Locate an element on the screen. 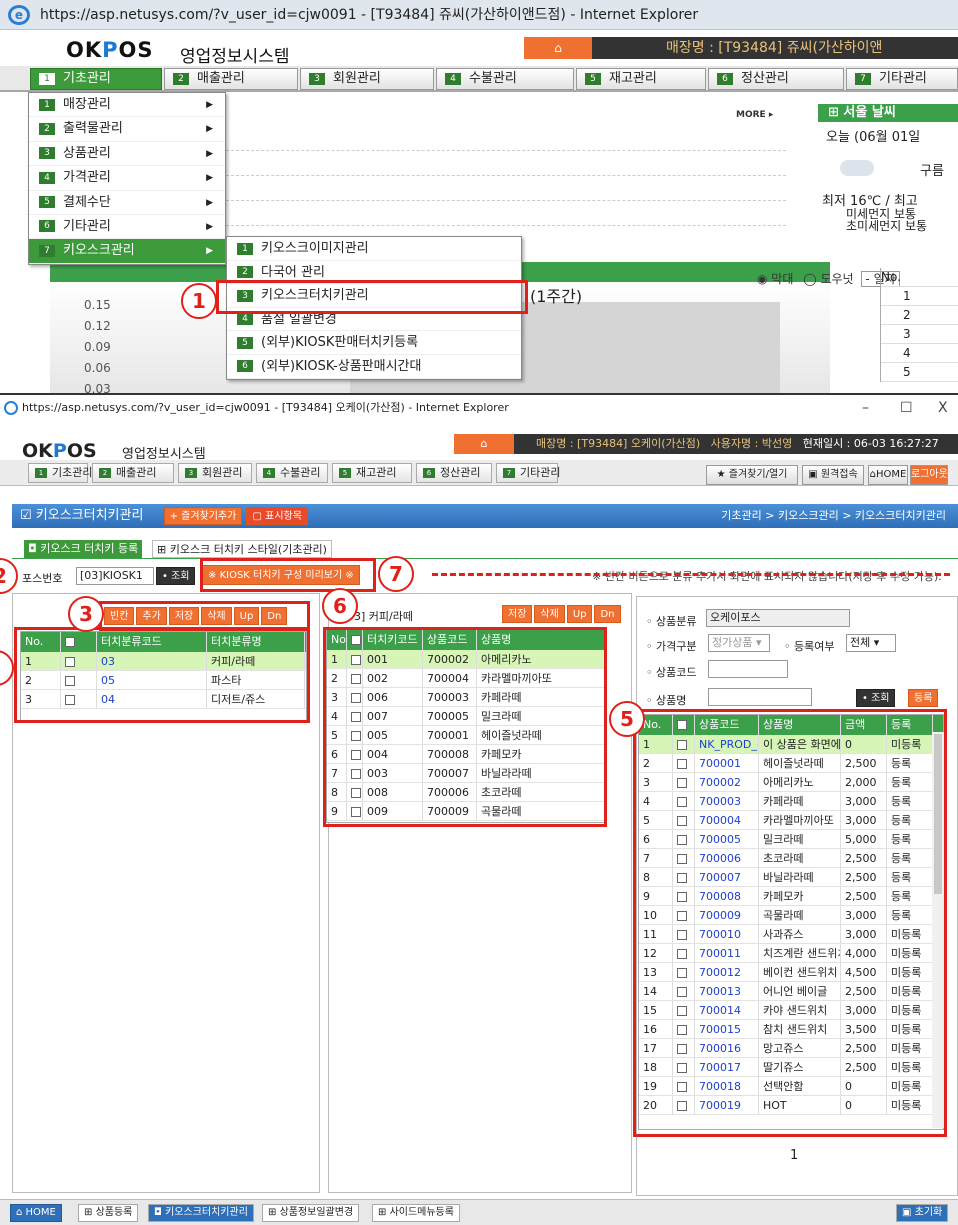 This screenshot has height=1225, width=958. main-menu-bar: 1 기초관리 2 매출관리 3 회원관리 4 수불관리 5 재고관리 6 정산관리 7 기타관리 is located at coordinates (479, 79).